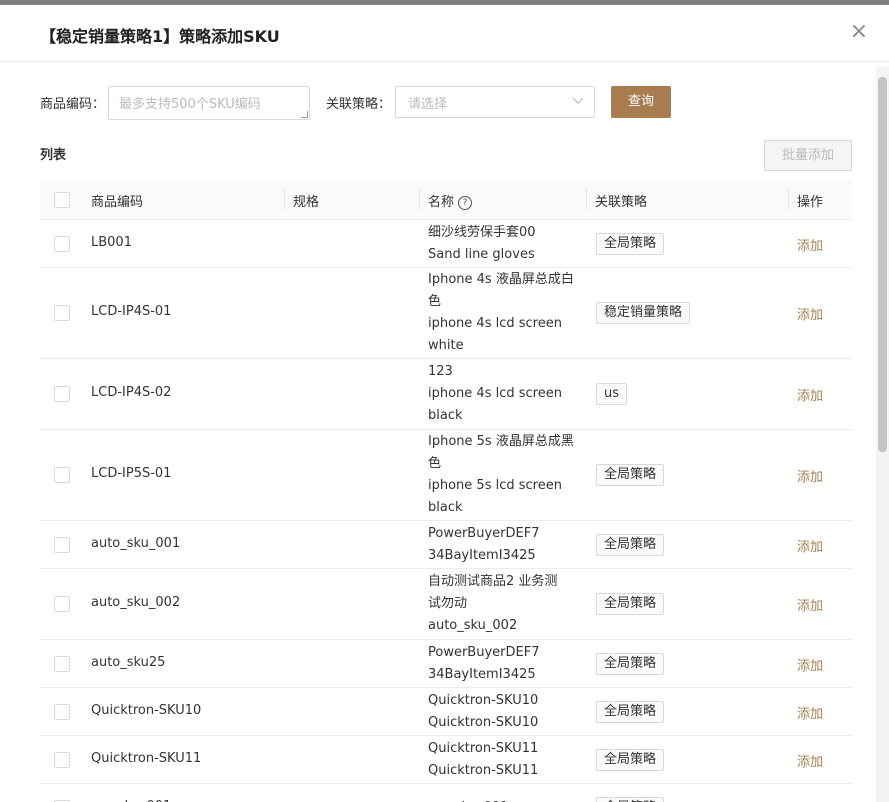 This screenshot has height=802, width=889. I want to click on row-name-line: 123, so click(440, 371).